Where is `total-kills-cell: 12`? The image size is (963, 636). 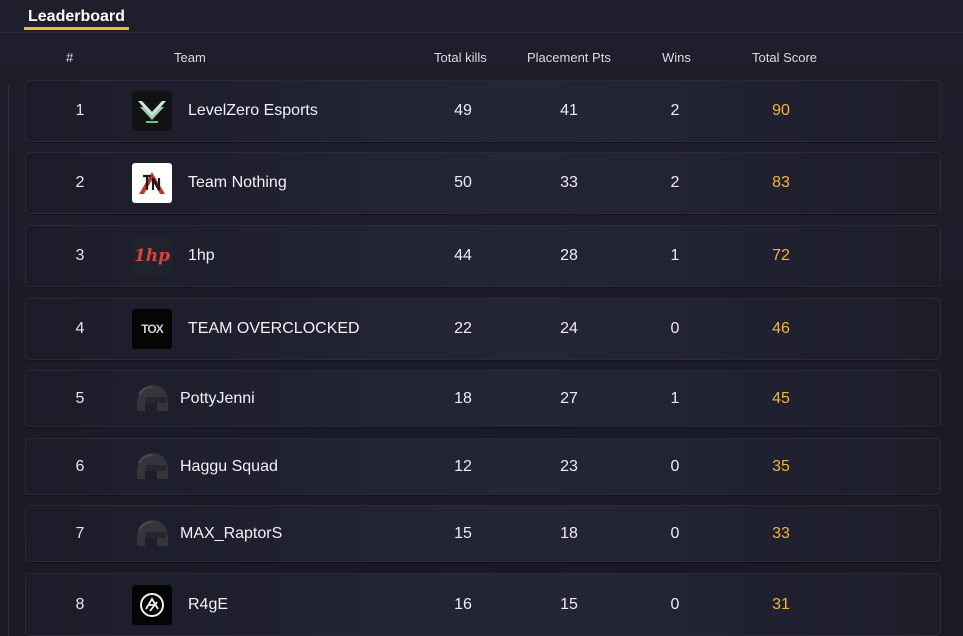 total-kills-cell: 12 is located at coordinates (463, 466).